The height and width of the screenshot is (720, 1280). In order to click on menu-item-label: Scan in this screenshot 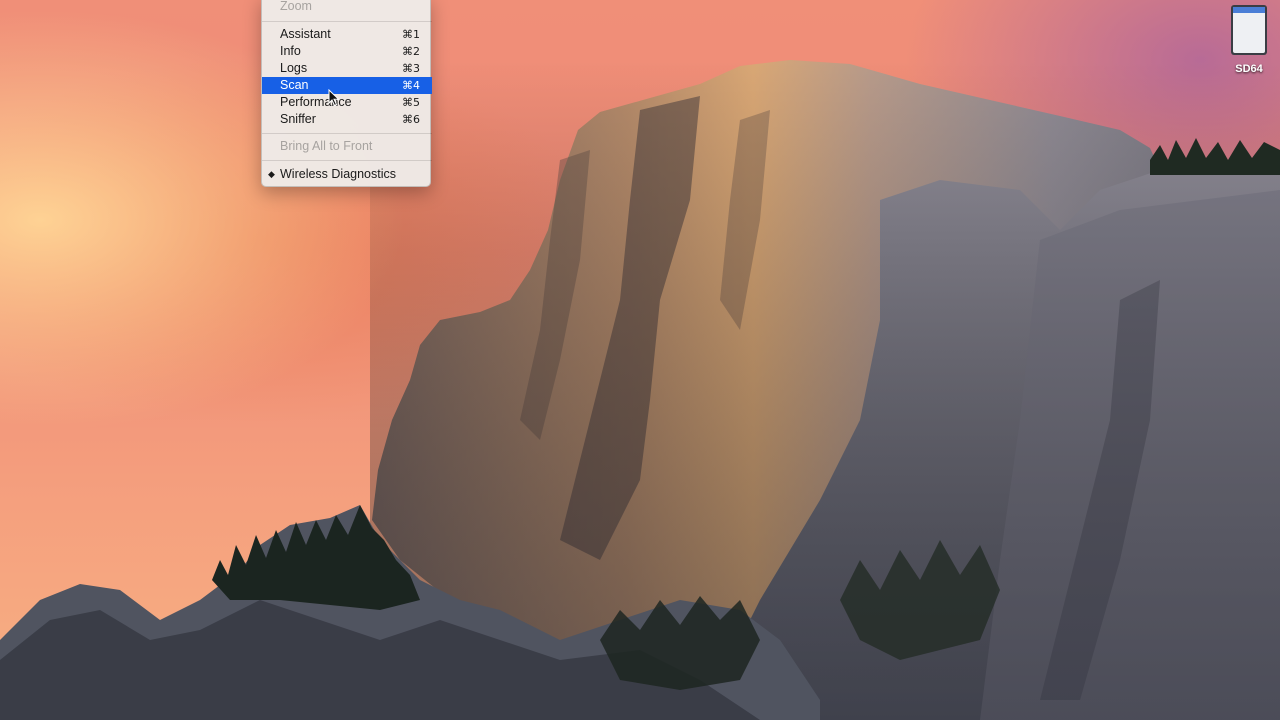, I will do `click(294, 85)`.